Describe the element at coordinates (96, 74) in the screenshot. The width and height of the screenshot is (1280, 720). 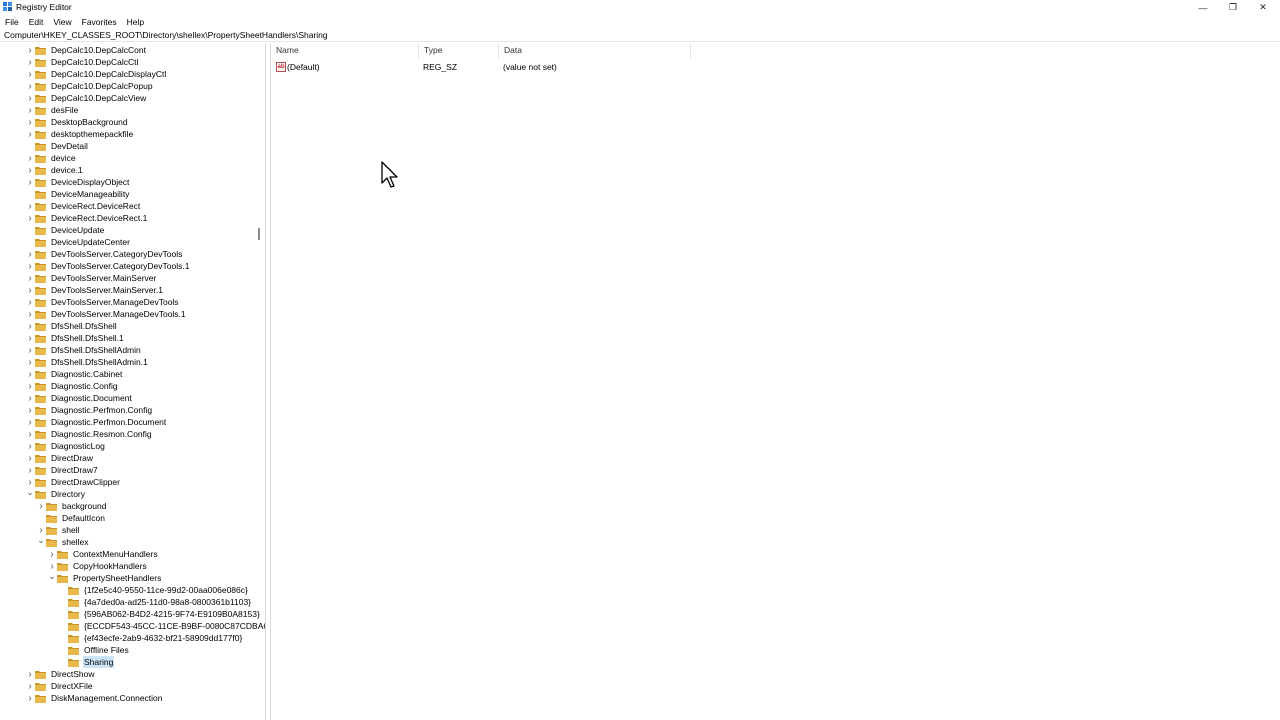
I see `tree-item: › DepCalc10.DepCalcDisplayCtl` at that location.